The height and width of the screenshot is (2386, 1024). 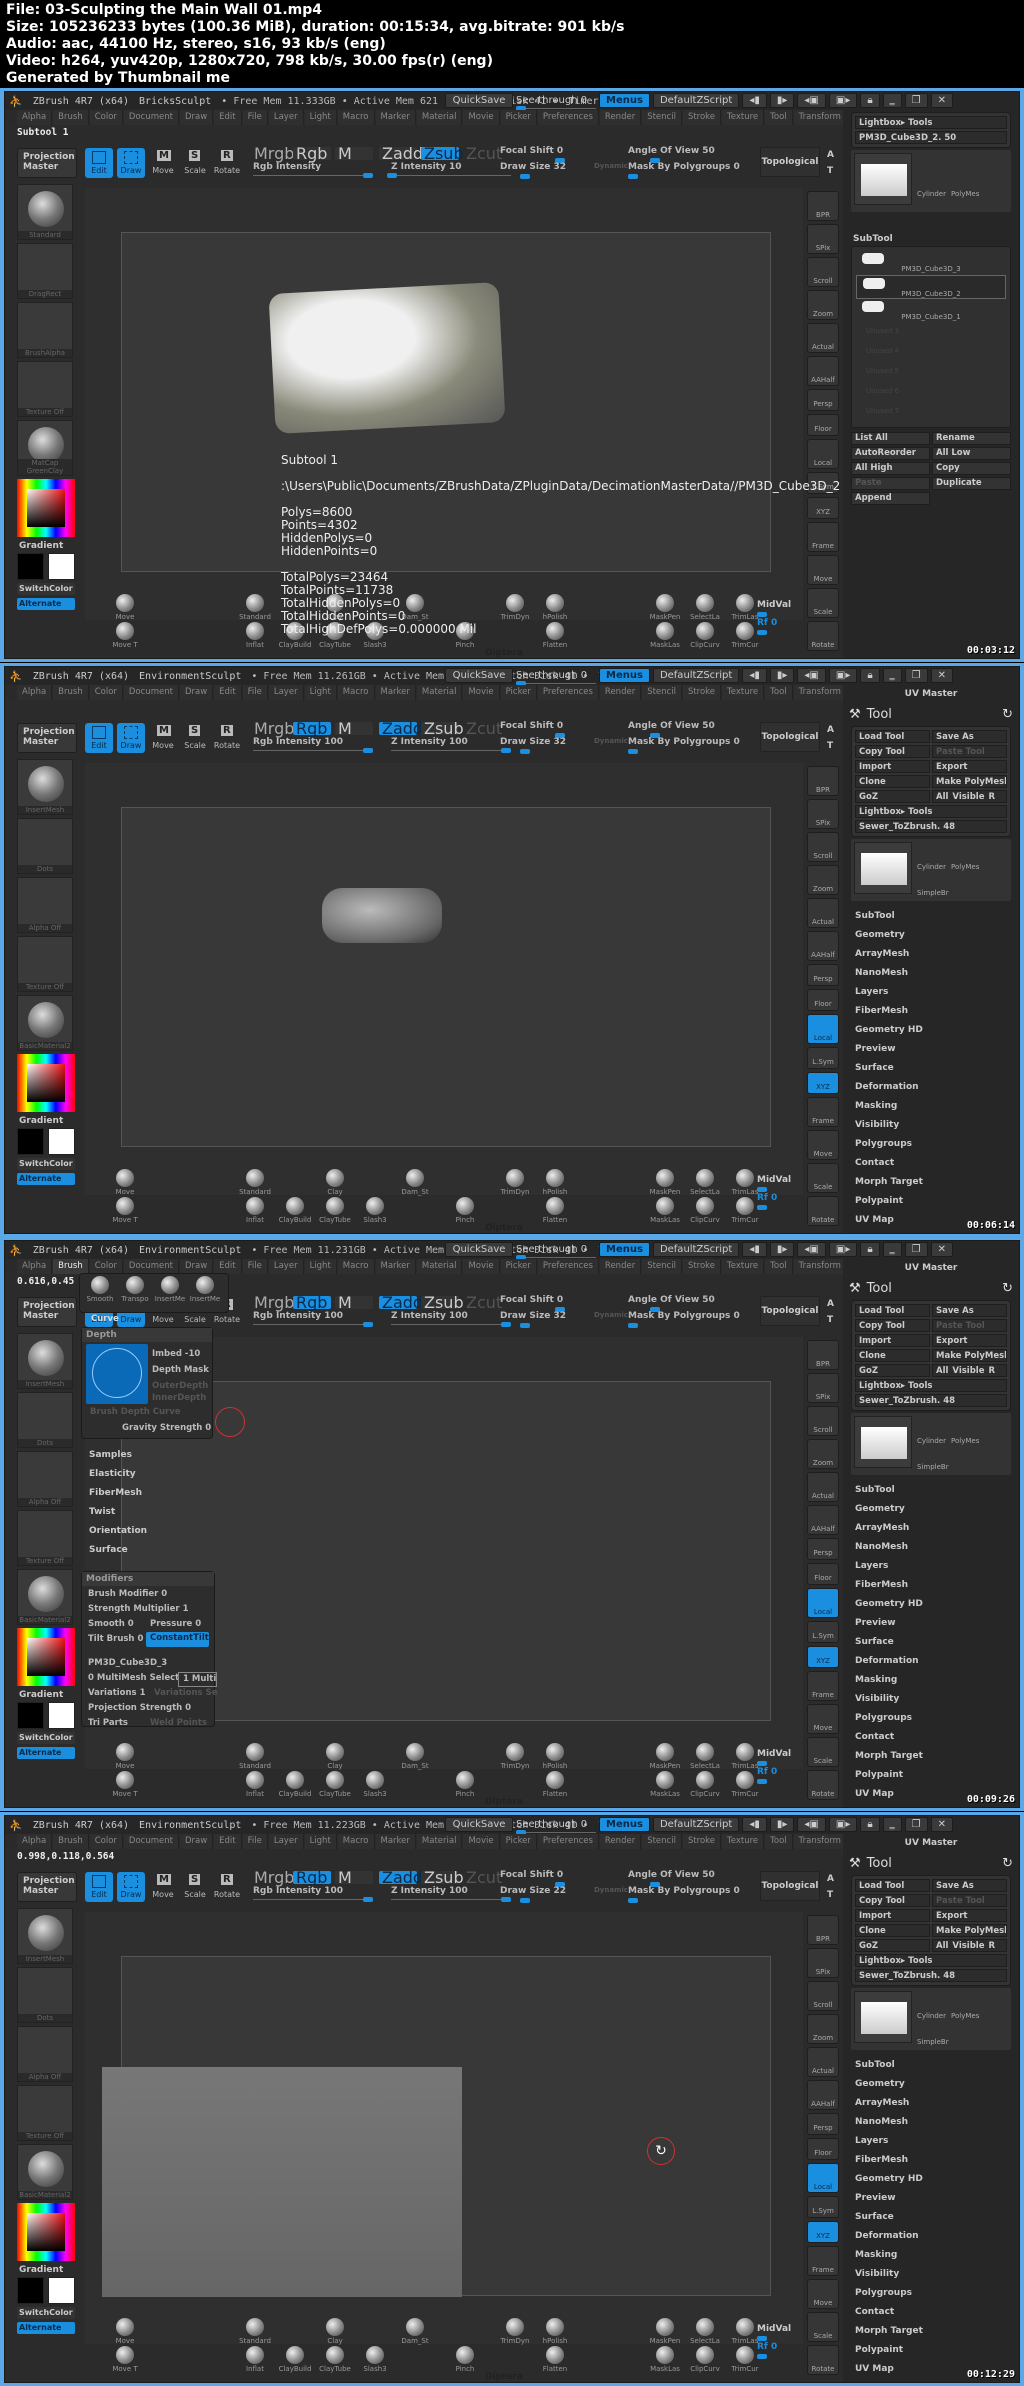 What do you see at coordinates (150, 1455) in the screenshot?
I see `brush-section-samples: Samples` at bounding box center [150, 1455].